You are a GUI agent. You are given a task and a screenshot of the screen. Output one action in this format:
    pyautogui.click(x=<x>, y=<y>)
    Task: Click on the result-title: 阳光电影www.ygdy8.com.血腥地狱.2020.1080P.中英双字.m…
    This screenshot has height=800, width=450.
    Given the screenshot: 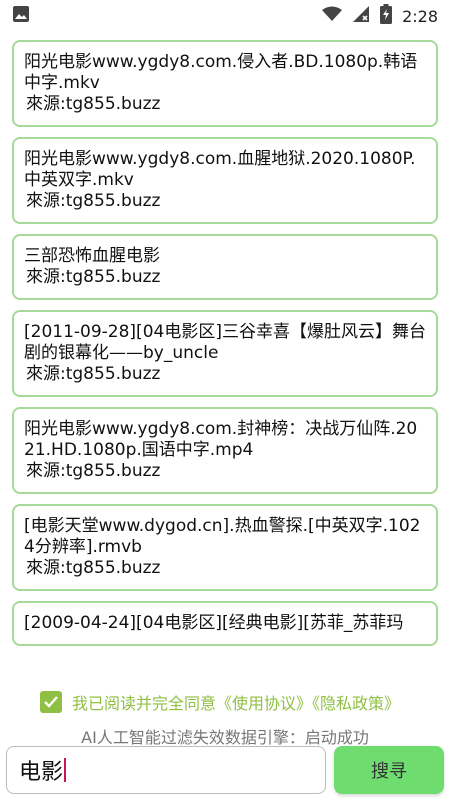 What is the action you would take?
    pyautogui.click(x=220, y=169)
    